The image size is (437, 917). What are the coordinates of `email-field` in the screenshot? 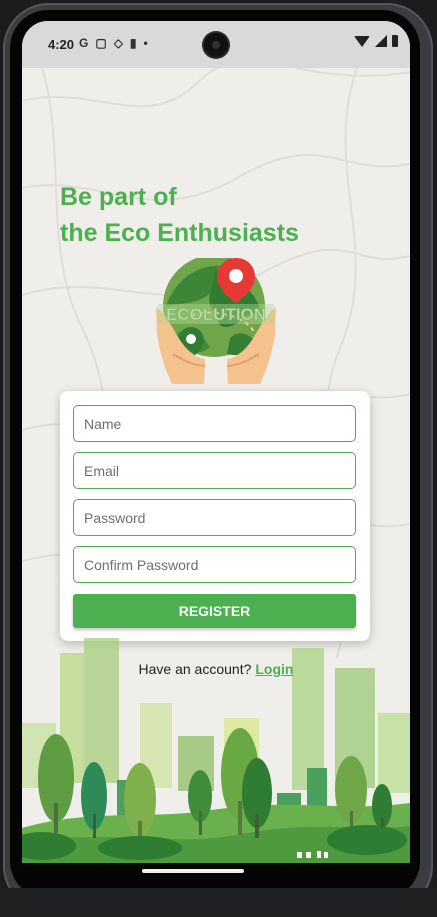 It's located at (214, 470).